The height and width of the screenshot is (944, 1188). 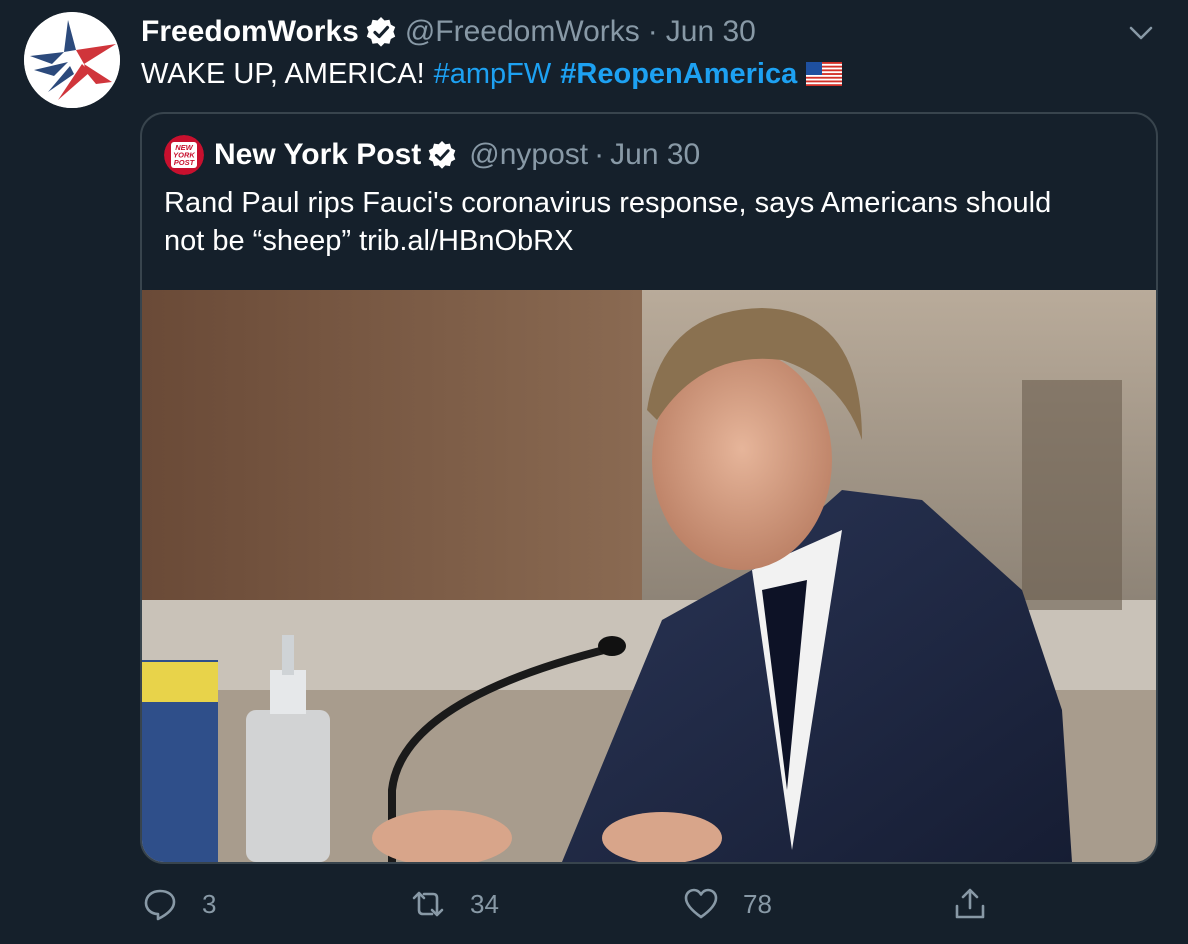 What do you see at coordinates (649, 904) in the screenshot?
I see `tweet-actions: 3 34 78` at bounding box center [649, 904].